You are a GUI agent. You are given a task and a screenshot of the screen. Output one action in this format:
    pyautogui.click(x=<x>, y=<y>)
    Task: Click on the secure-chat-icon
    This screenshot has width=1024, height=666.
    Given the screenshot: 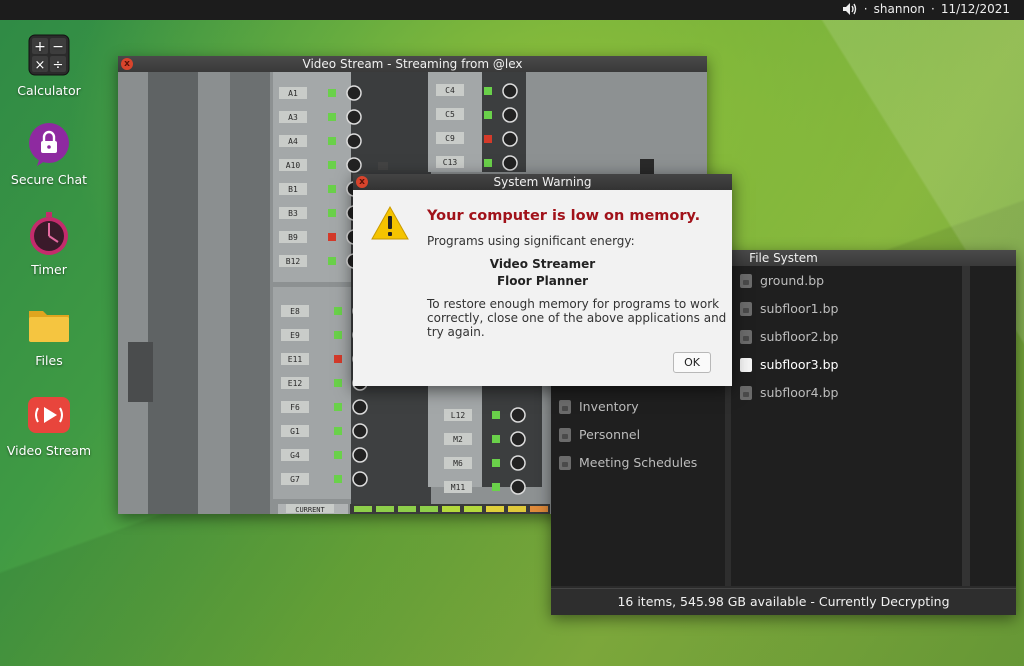 What is the action you would take?
    pyautogui.click(x=49, y=144)
    